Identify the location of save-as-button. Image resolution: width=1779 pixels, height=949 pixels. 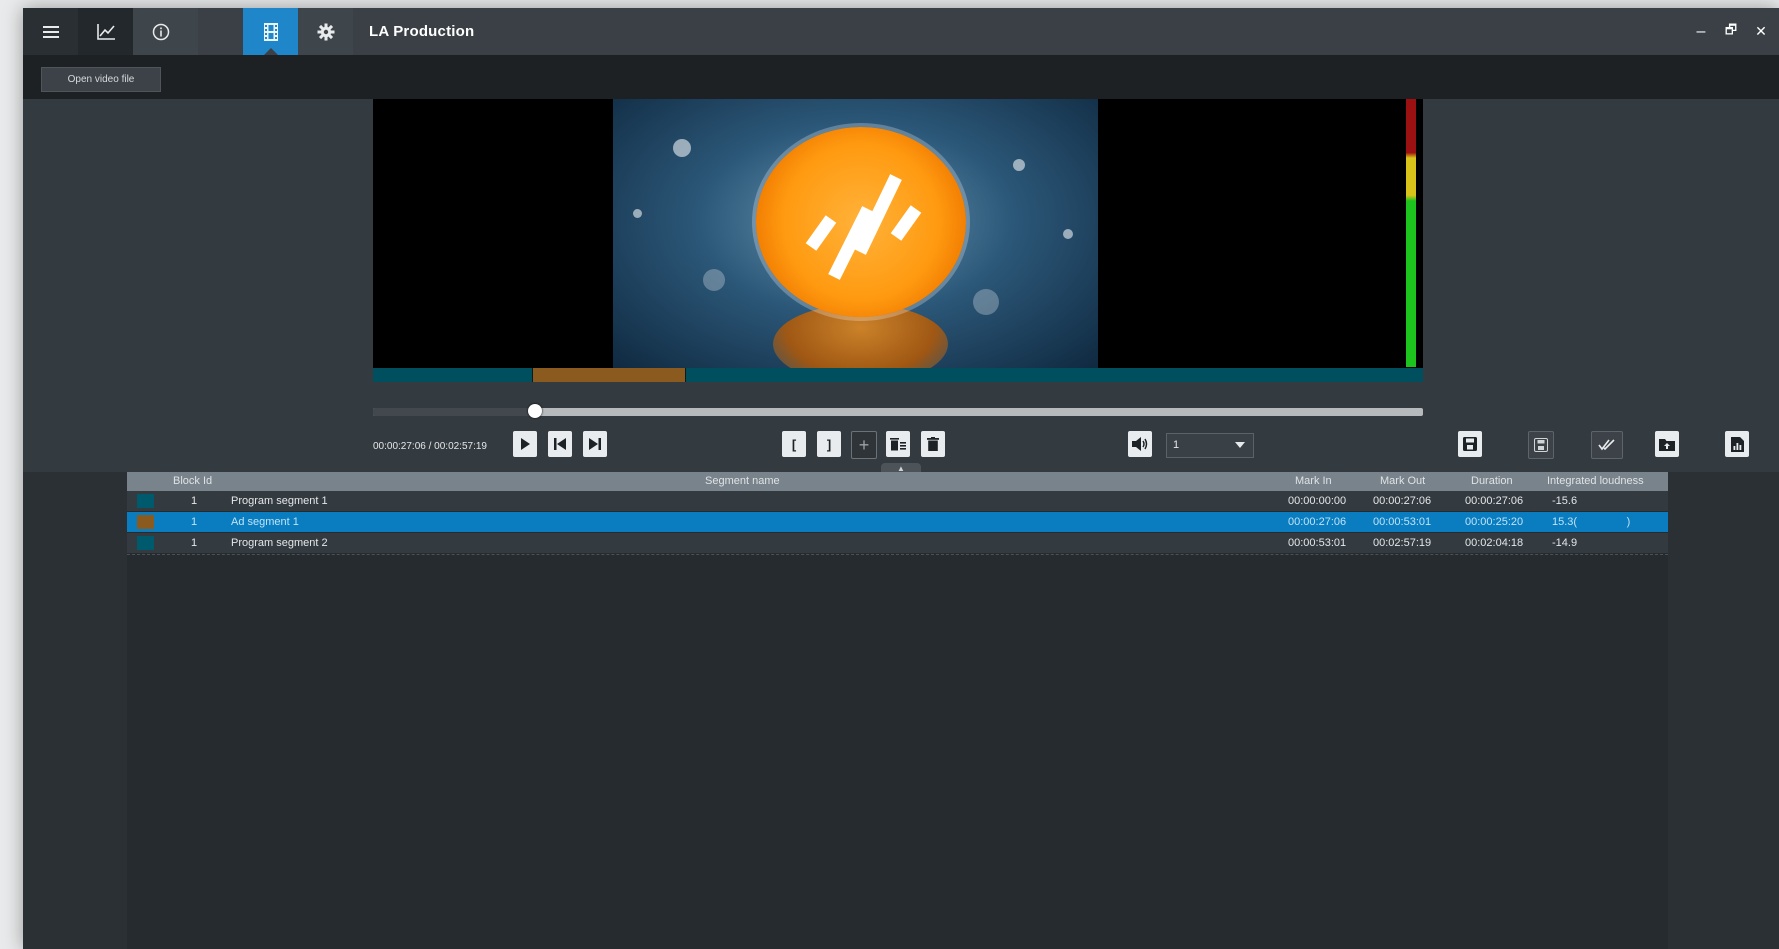
(1541, 445).